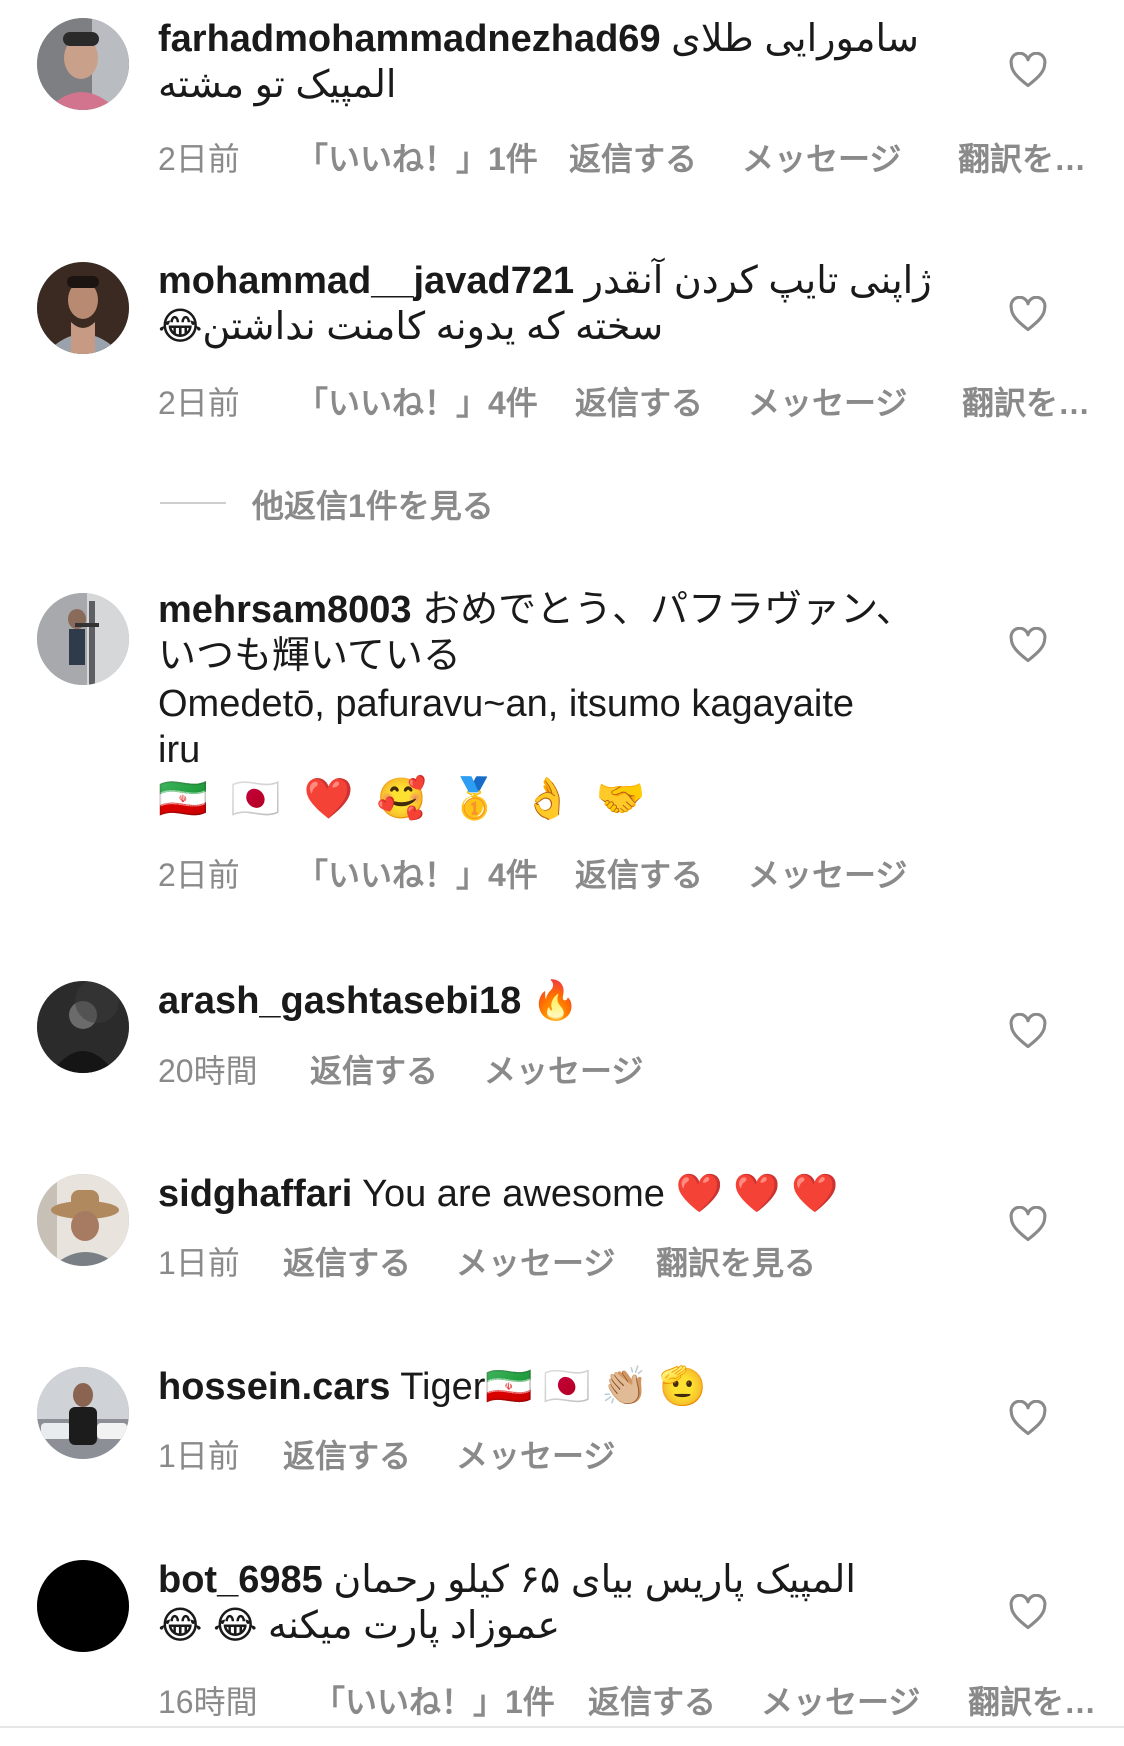 The height and width of the screenshot is (1746, 1124). Describe the element at coordinates (405, 799) in the screenshot. I see `emoji-row: 🇮🇷 🇯🇵 ❤️ 🥰 🥇 👌 🤝` at that location.